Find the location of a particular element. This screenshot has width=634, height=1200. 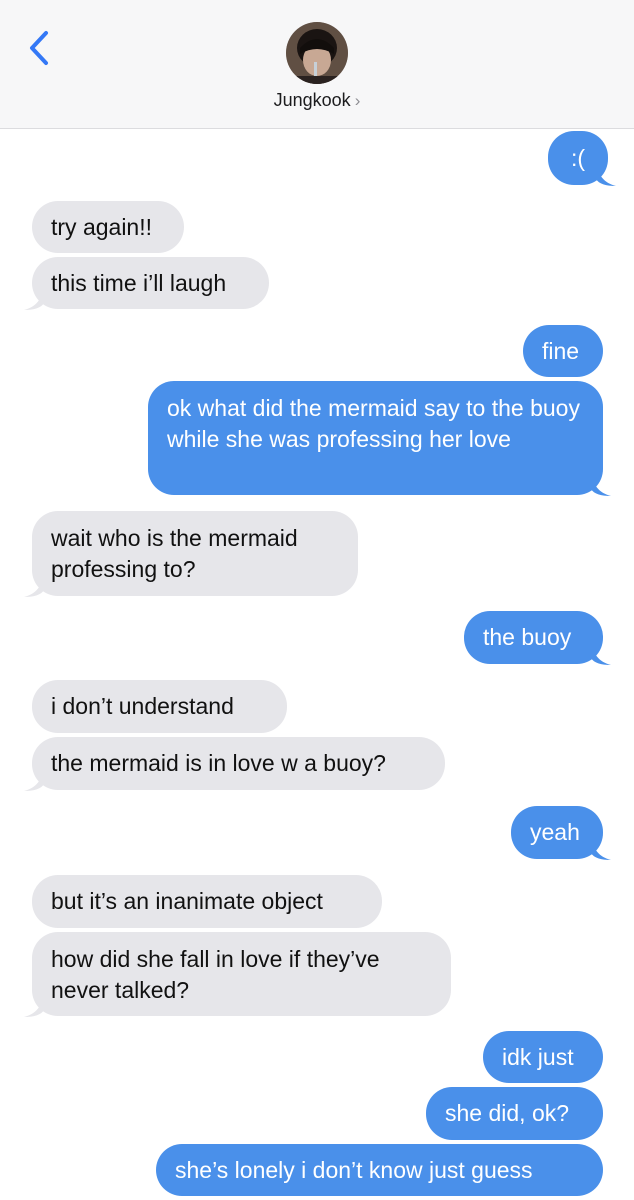

contact-name: Jungkook is located at coordinates (312, 100).